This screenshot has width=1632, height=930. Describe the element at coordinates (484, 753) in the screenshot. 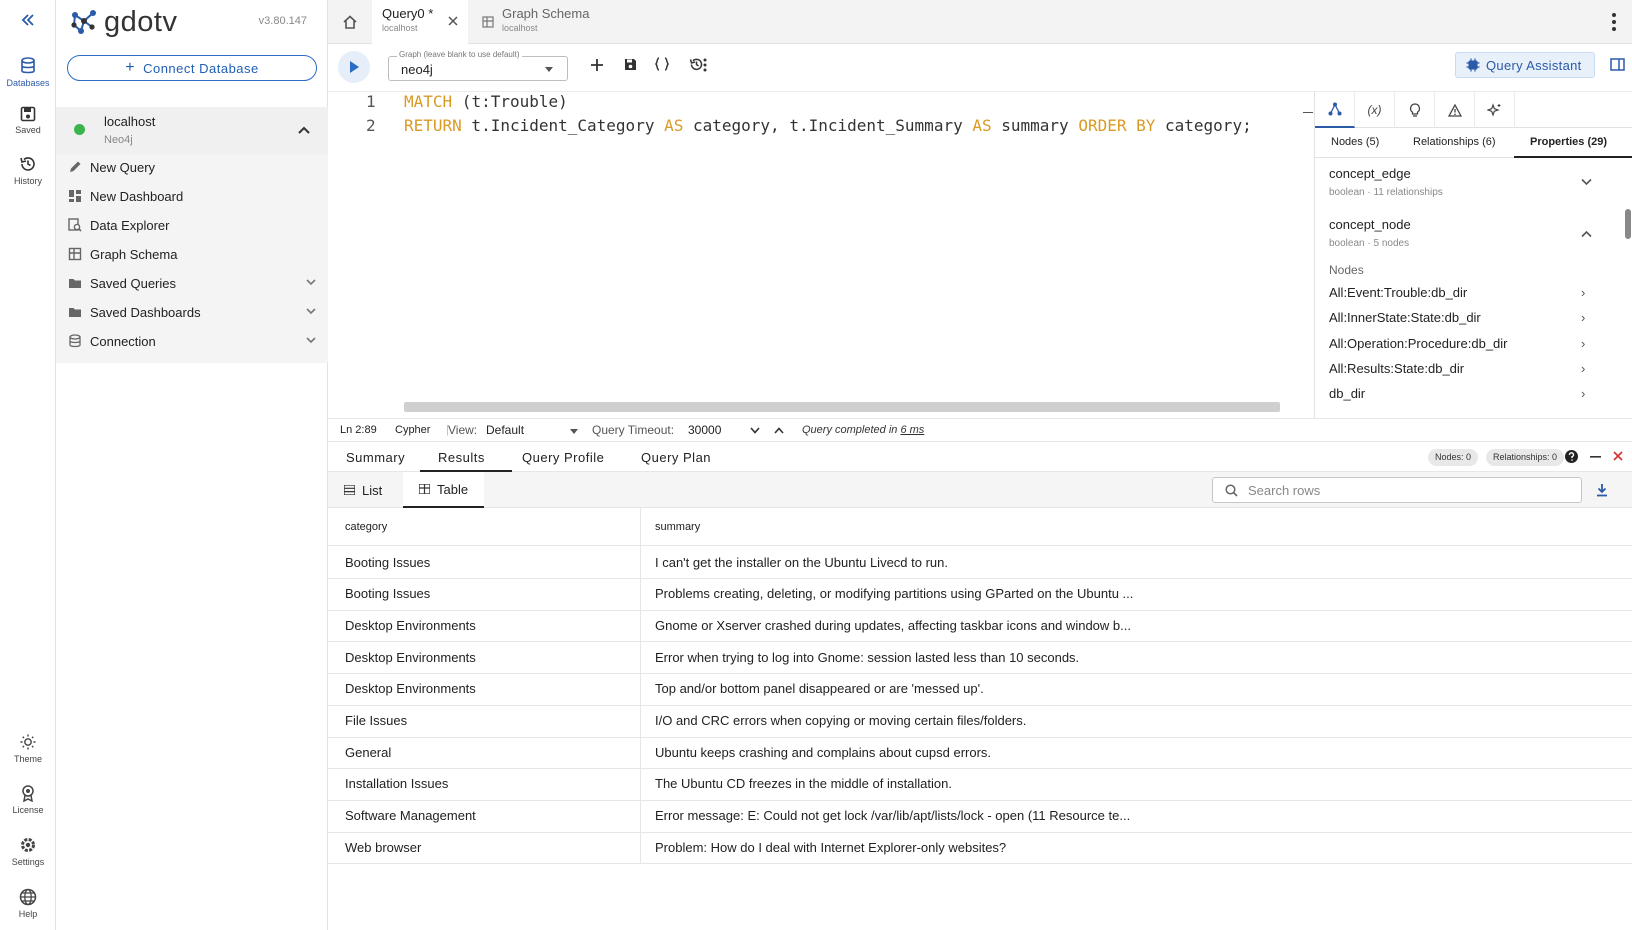

I see `table-cell-category: General` at that location.